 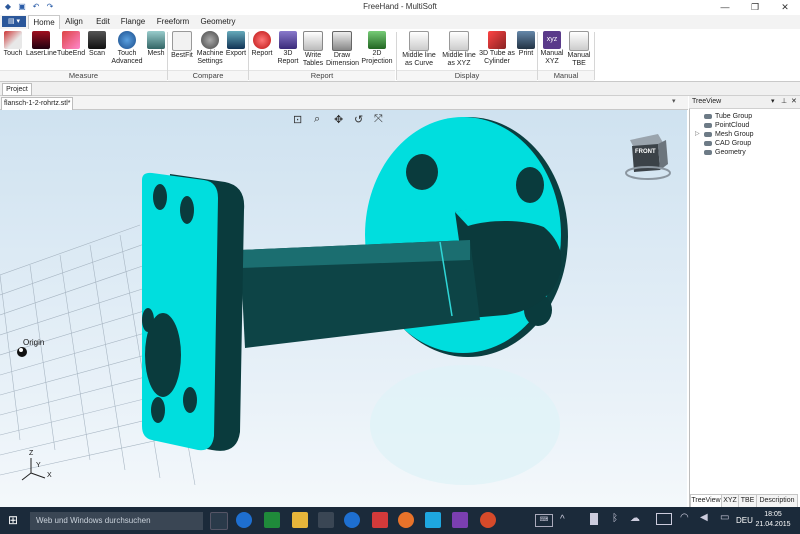 I want to click on draw-dimension-icon, so click(x=342, y=41).